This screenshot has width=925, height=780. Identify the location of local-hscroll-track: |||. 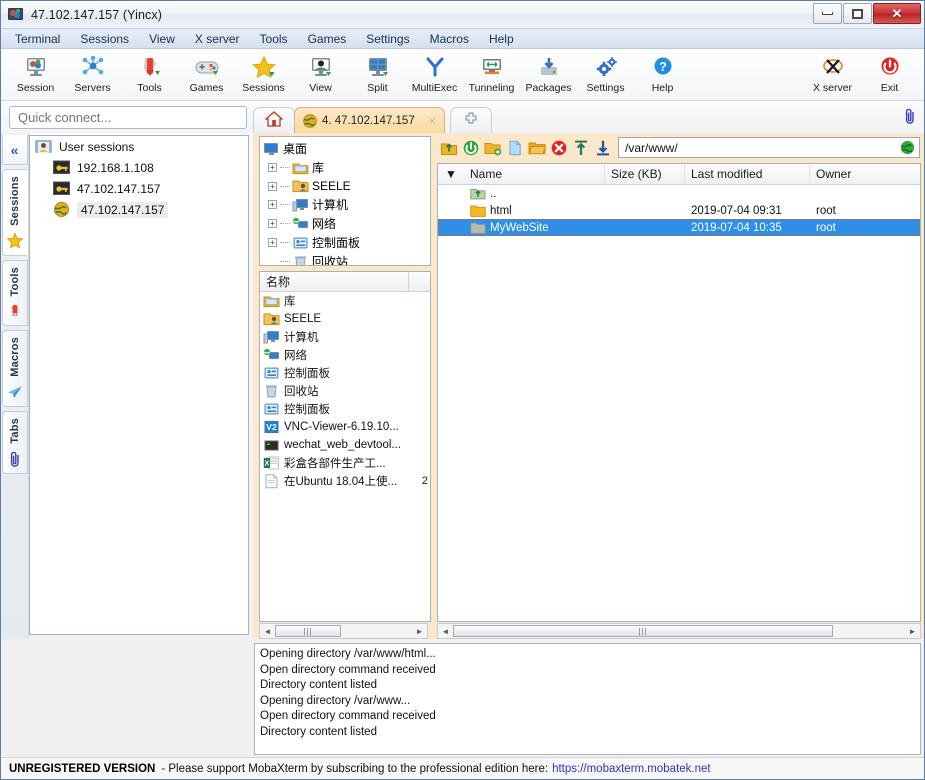
(343, 631).